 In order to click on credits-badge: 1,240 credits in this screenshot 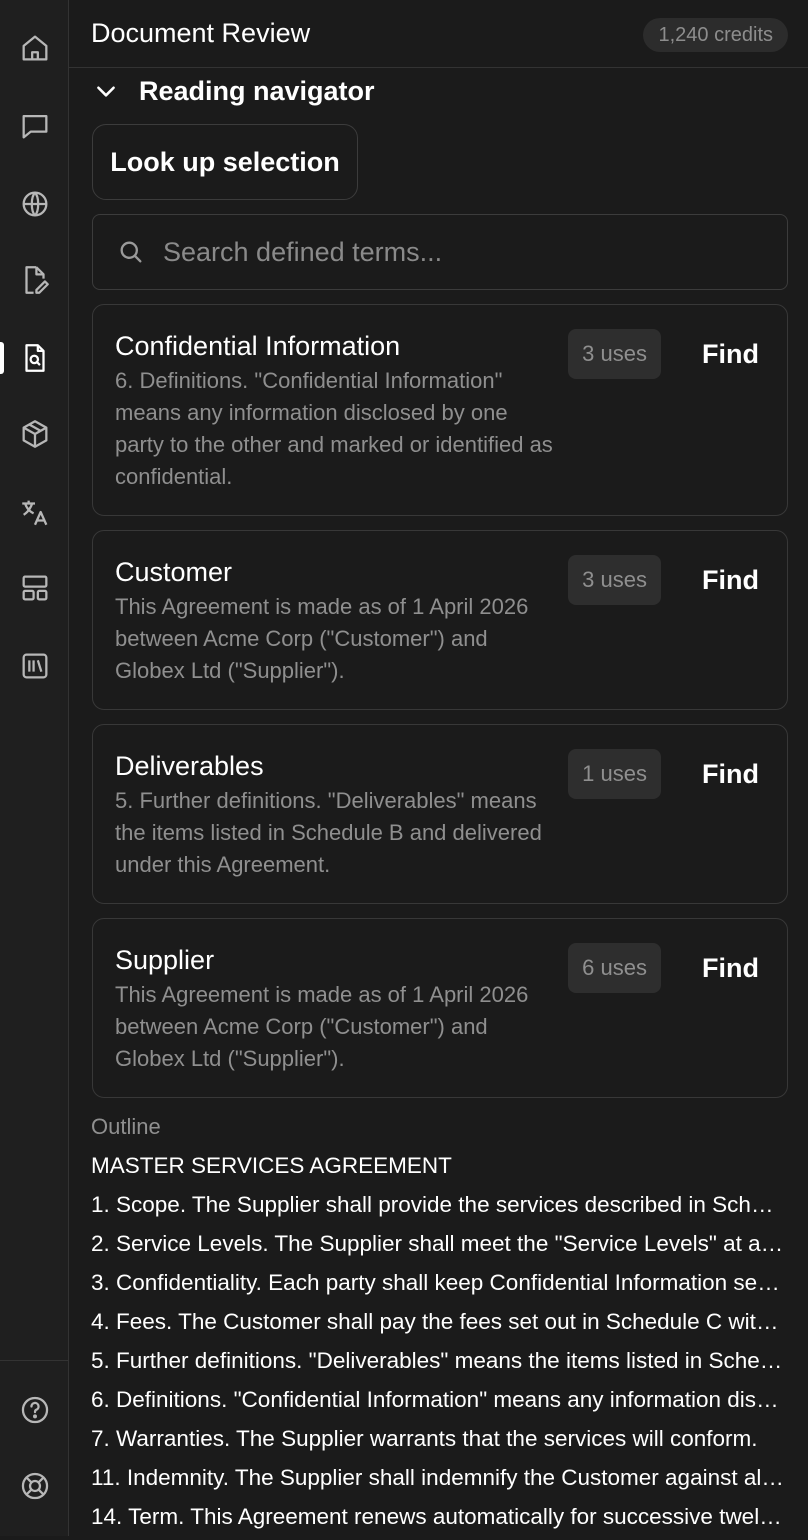, I will do `click(715, 35)`.